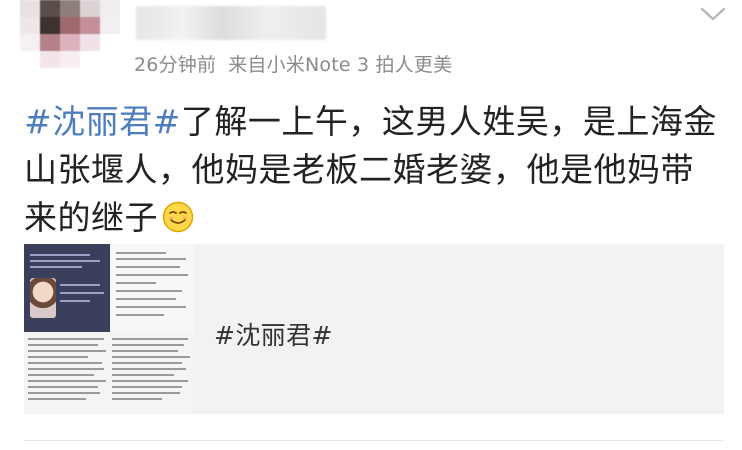 Image resolution: width=742 pixels, height=450 pixels. Describe the element at coordinates (102, 121) in the screenshot. I see `hashtag-link: #沈丽君#` at that location.